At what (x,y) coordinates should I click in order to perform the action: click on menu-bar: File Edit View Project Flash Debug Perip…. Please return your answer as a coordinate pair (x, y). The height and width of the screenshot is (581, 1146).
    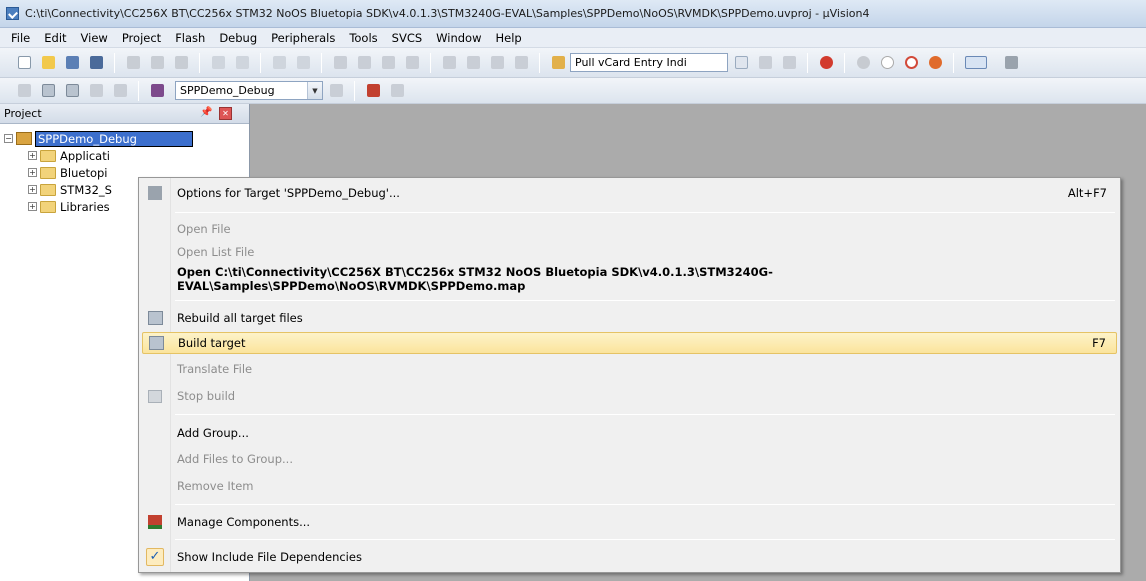
    Looking at the image, I should click on (573, 38).